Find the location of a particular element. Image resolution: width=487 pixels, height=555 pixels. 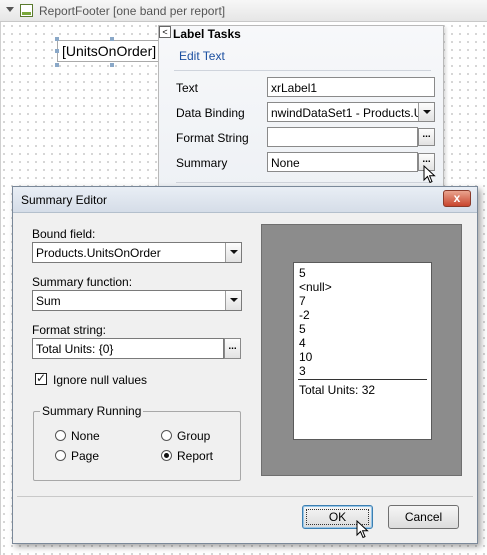

ignore-null-label: Ignore null values is located at coordinates (100, 380).